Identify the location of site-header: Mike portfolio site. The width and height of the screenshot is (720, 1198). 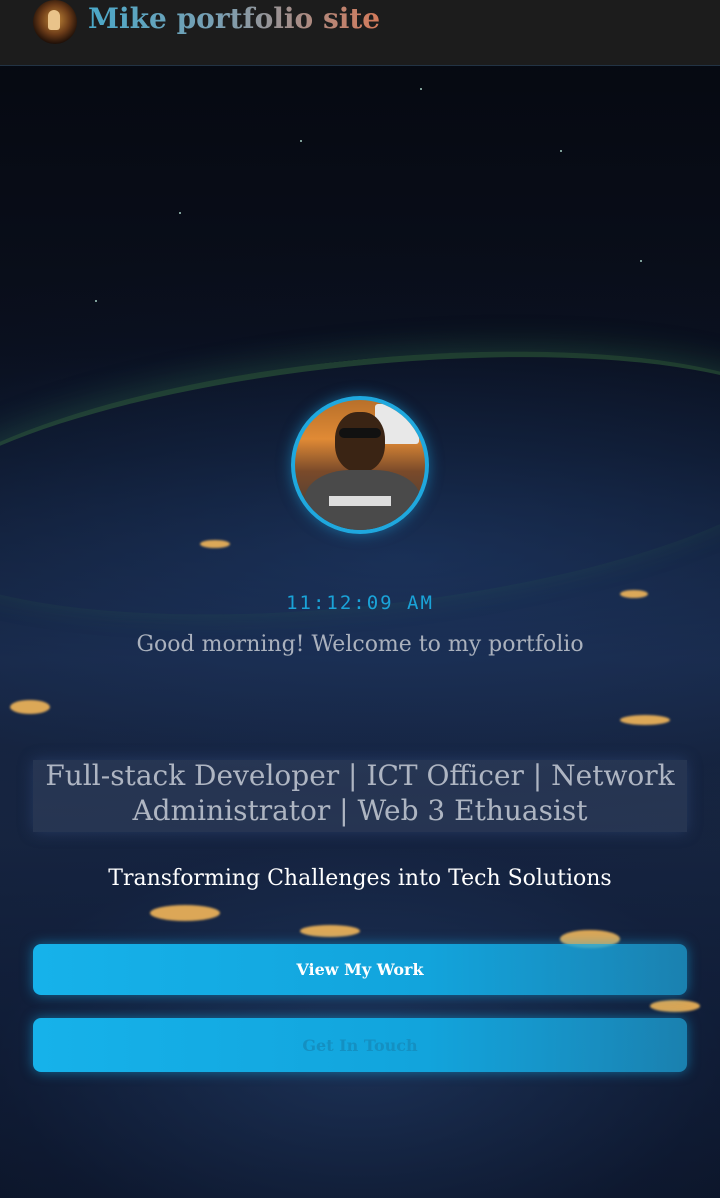
(360, 33).